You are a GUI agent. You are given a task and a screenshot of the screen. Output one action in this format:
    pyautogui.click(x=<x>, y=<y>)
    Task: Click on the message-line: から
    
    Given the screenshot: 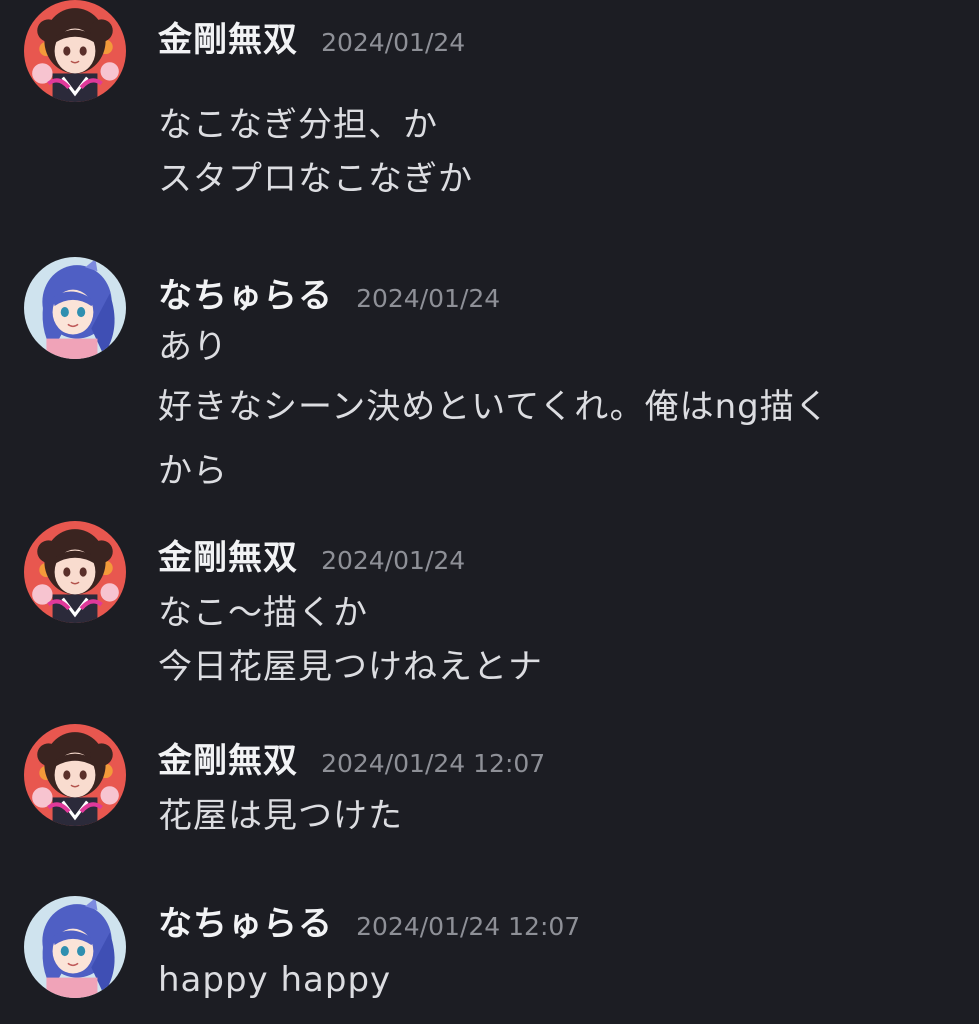 What is the action you would take?
    pyautogui.click(x=193, y=471)
    